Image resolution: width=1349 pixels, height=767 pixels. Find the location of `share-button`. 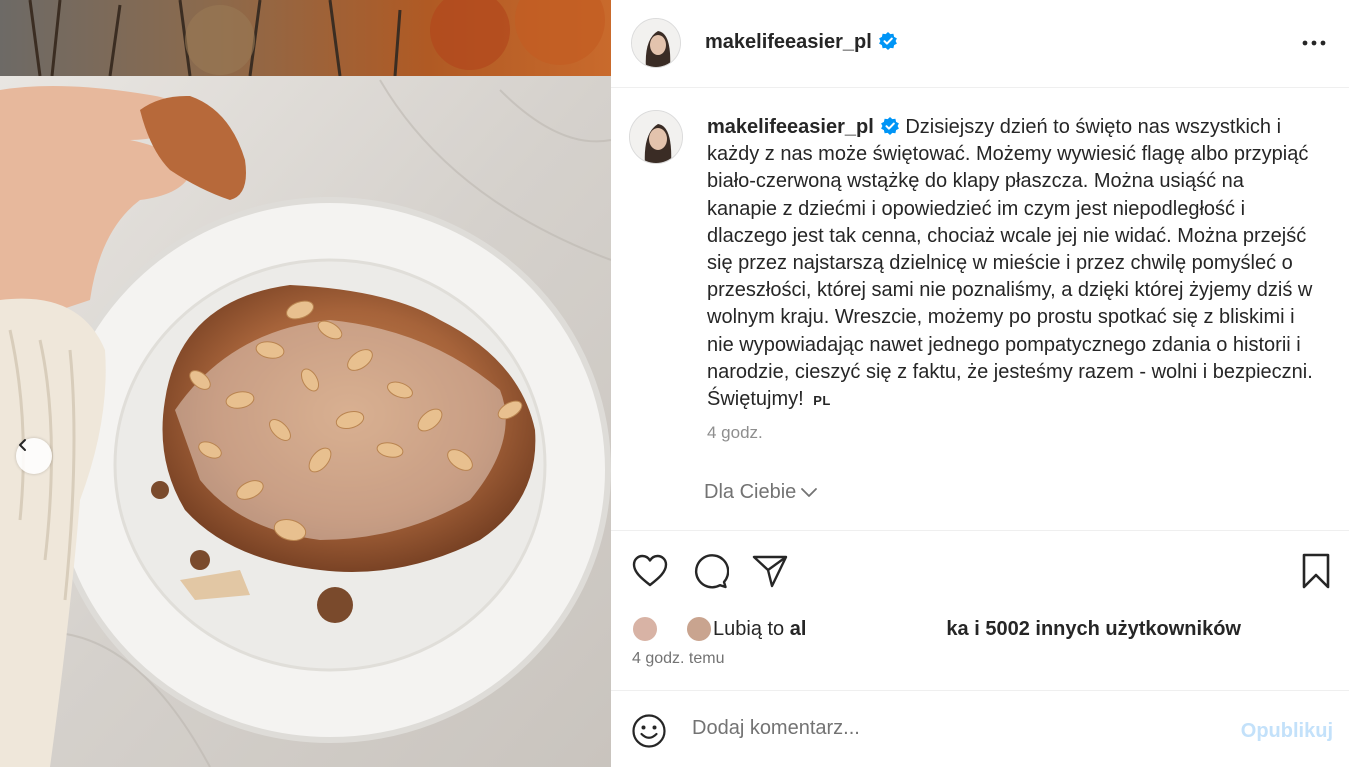

share-button is located at coordinates (770, 573).